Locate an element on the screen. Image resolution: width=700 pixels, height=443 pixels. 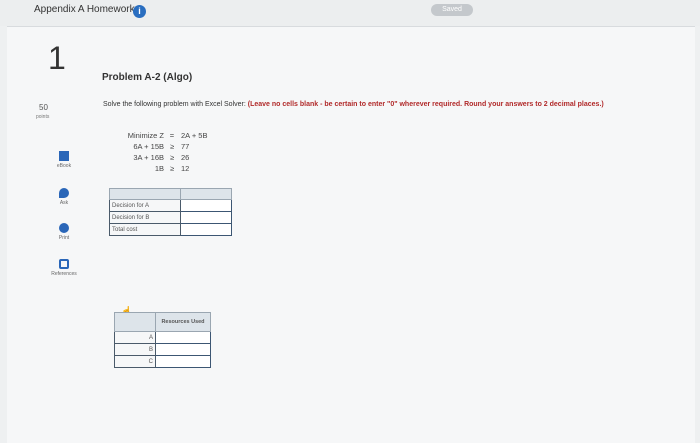
points-label: points is located at coordinates (43, 117).